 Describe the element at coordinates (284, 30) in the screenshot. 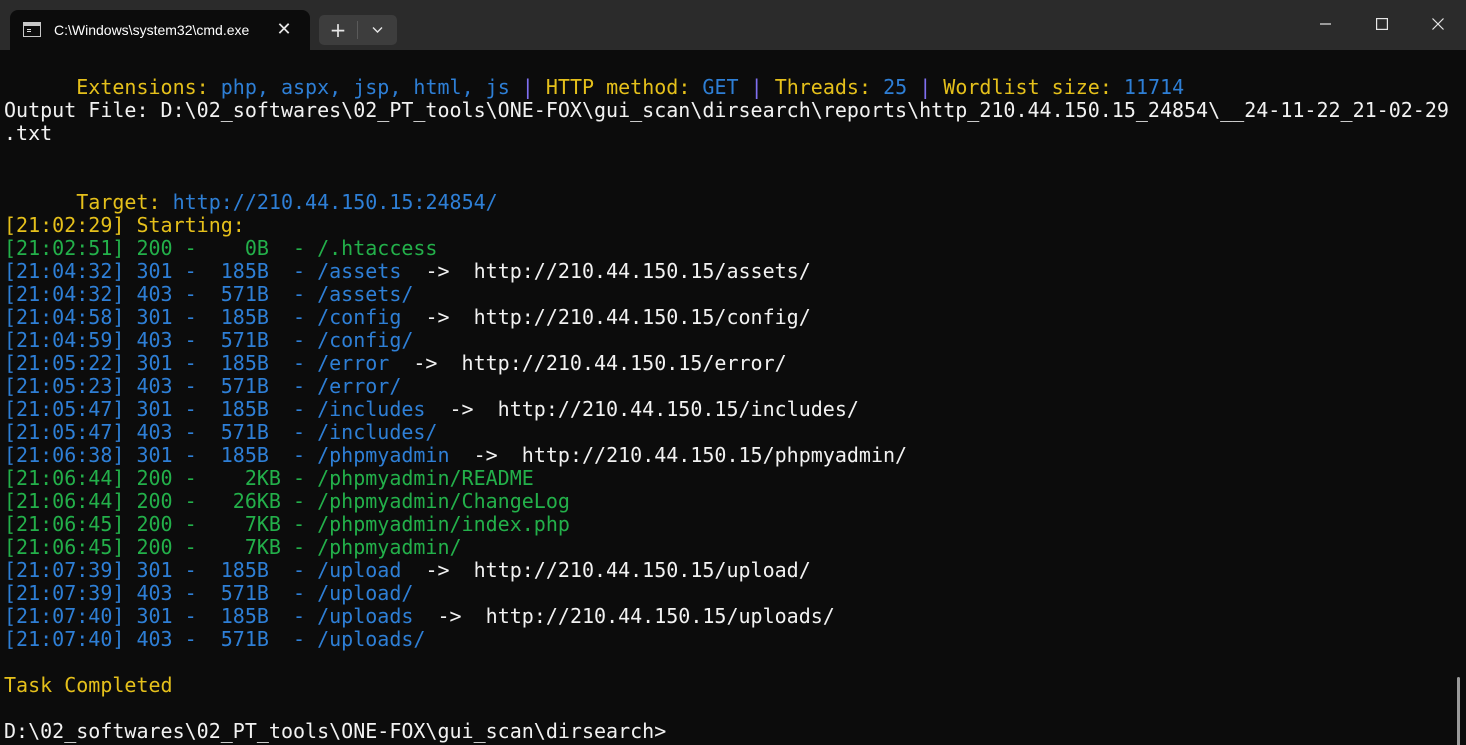

I see `close-icon: ✕` at that location.